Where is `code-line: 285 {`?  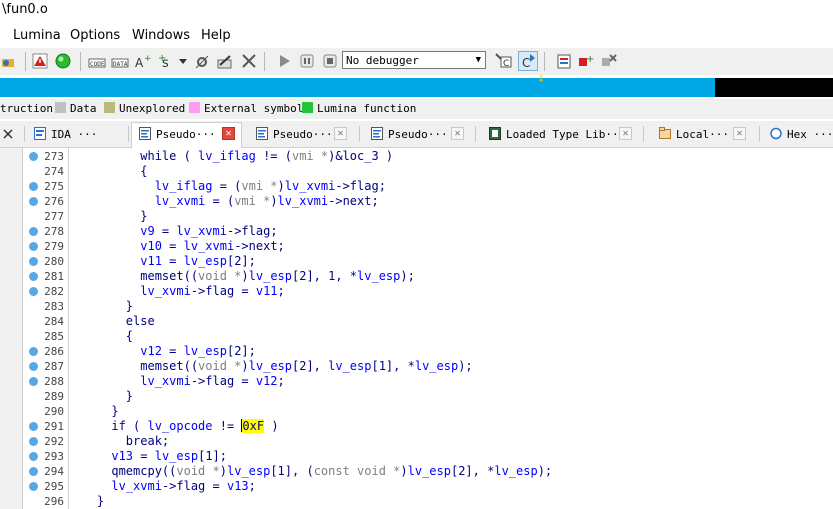
code-line: 285 { is located at coordinates (416, 336).